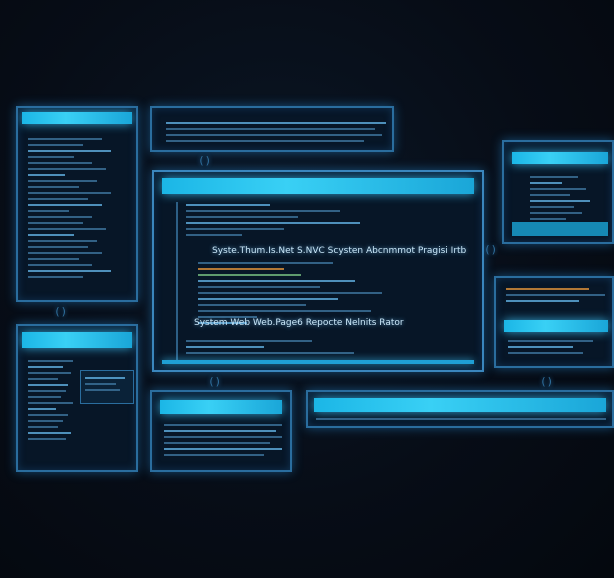  Describe the element at coordinates (547, 381) in the screenshot. I see `connector-bottom-right: ()` at that location.